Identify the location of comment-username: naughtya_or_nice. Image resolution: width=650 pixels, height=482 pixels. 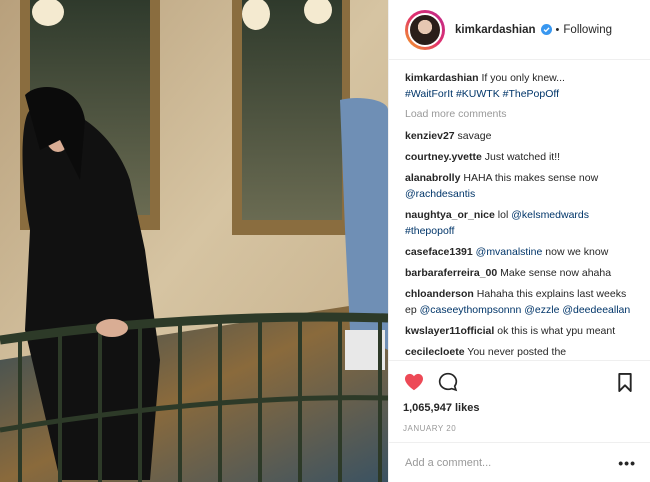
(450, 215).